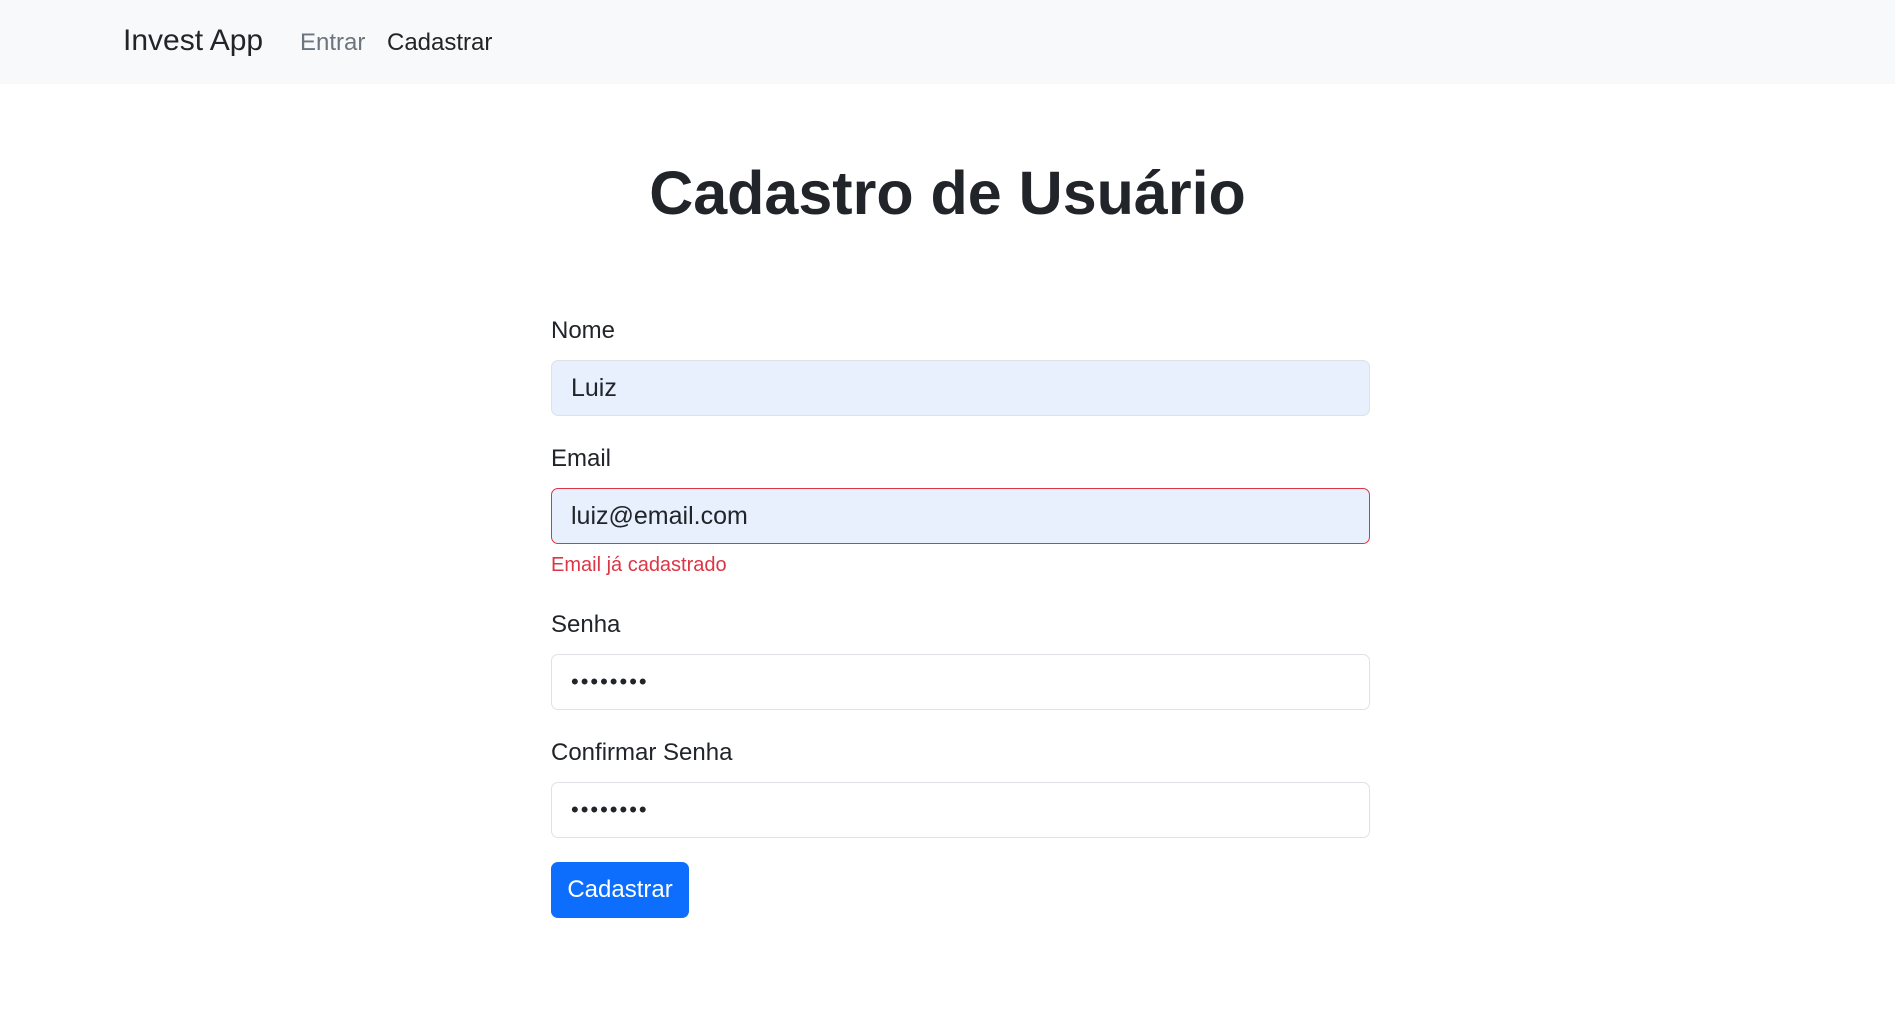  Describe the element at coordinates (586, 624) in the screenshot. I see `password-label: Senha` at that location.